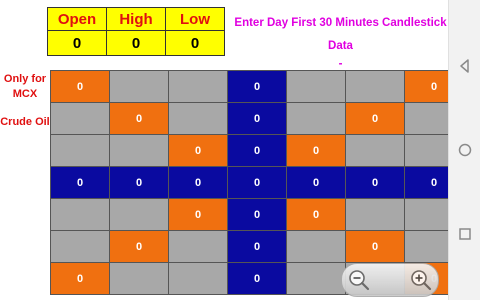 The height and width of the screenshot is (300, 480). What do you see at coordinates (421, 280) in the screenshot?
I see `zoom-in-icon` at bounding box center [421, 280].